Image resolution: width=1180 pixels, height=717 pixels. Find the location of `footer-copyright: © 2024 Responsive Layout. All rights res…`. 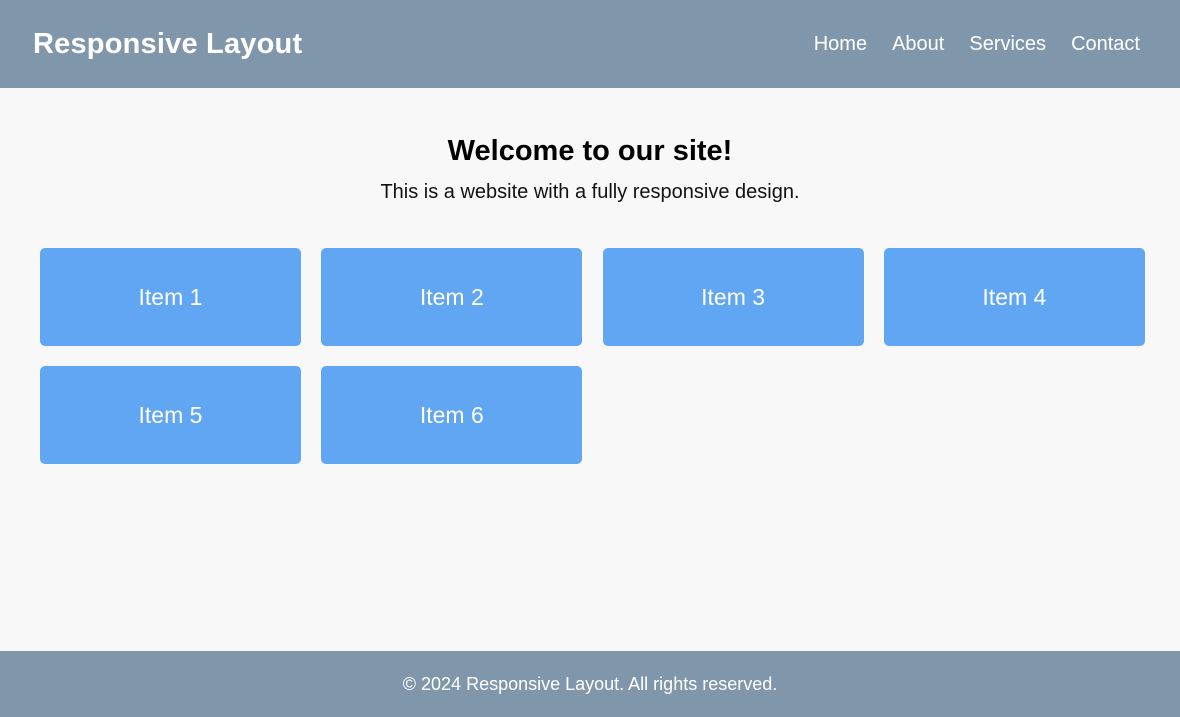

footer-copyright: © 2024 Responsive Layout. All rights res… is located at coordinates (590, 683).